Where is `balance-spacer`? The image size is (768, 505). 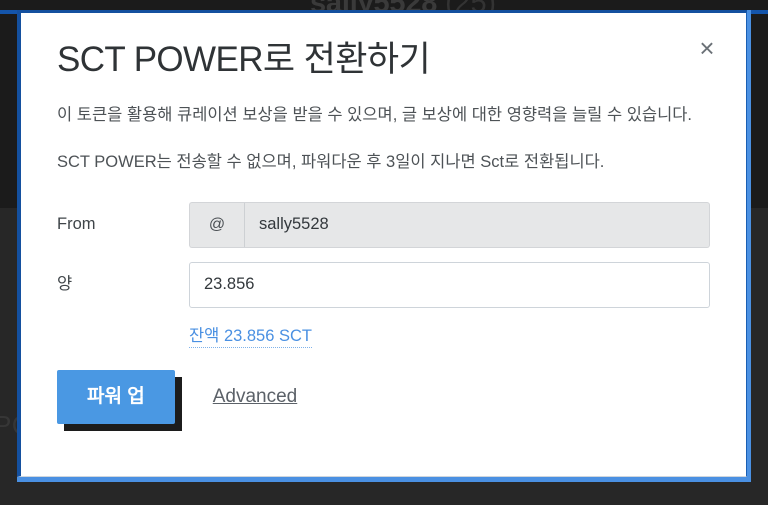 balance-spacer is located at coordinates (123, 335).